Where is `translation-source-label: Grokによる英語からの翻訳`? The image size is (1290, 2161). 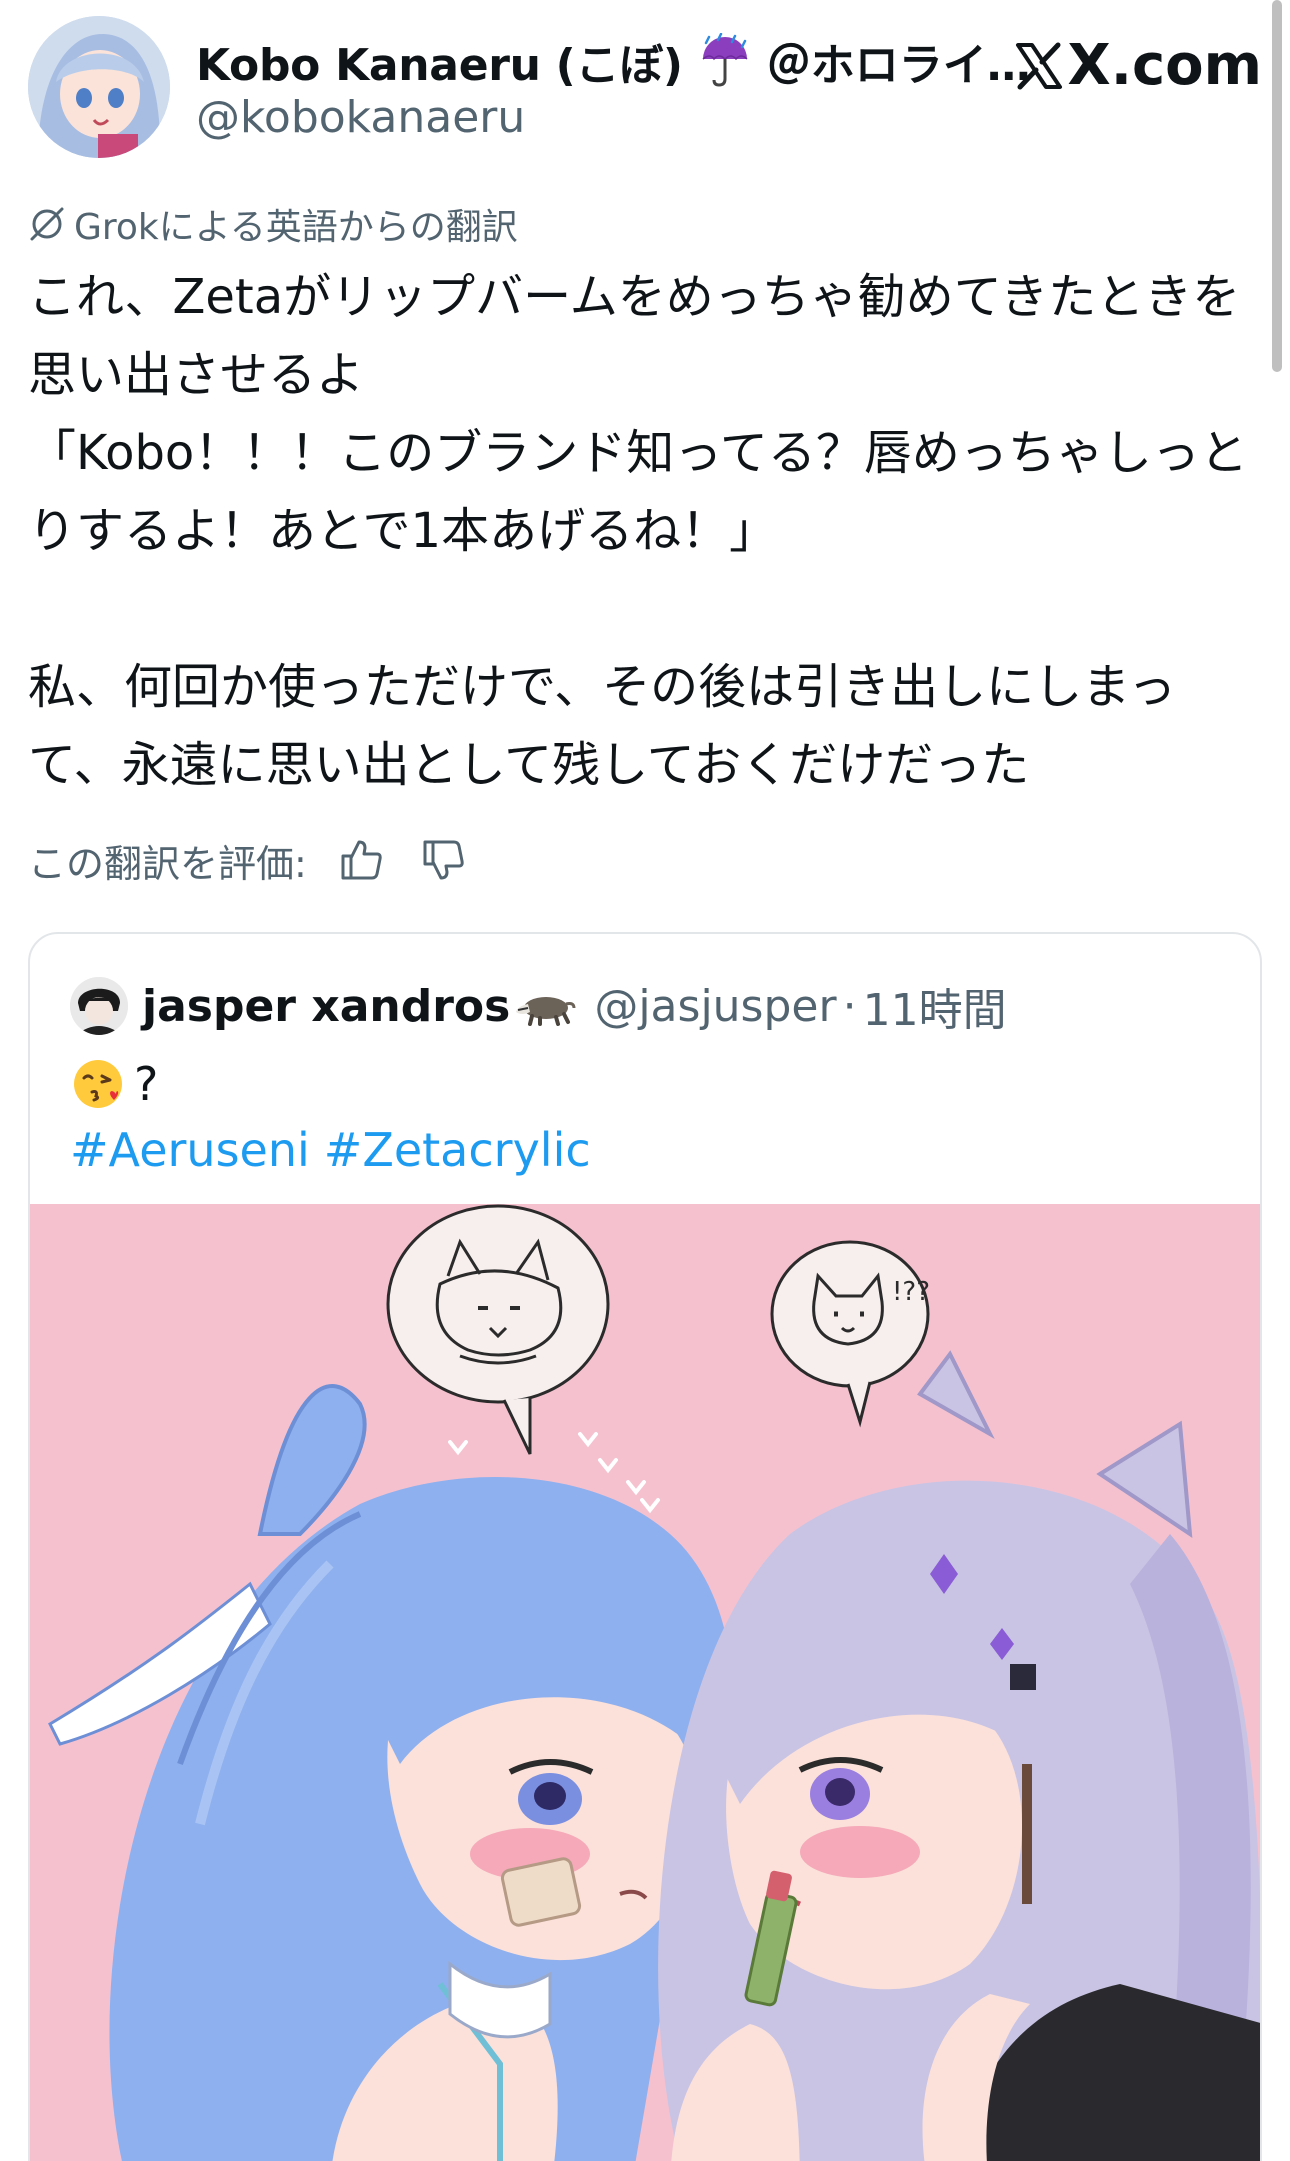 translation-source-label: Grokによる英語からの翻訳 is located at coordinates (296, 227).